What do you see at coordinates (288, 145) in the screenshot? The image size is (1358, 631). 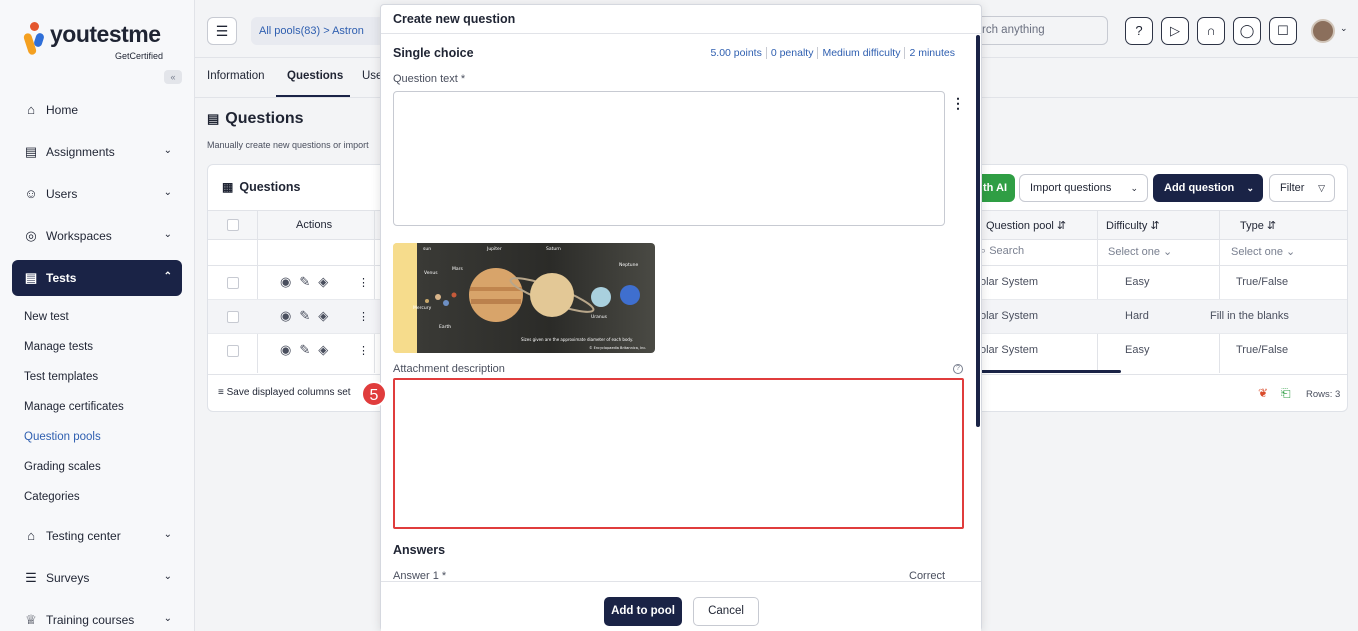 I see `page-description: Manually create new questions or import` at bounding box center [288, 145].